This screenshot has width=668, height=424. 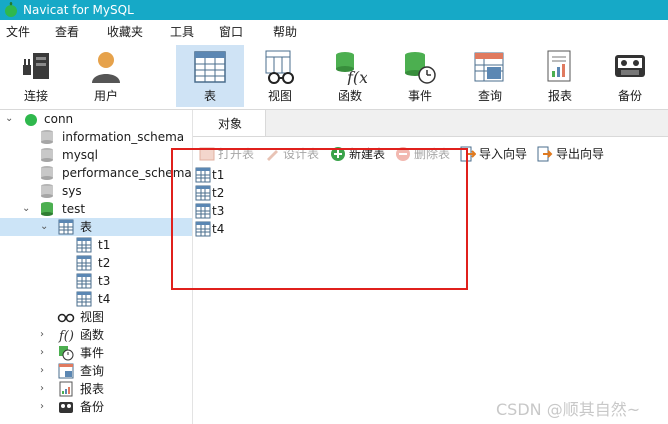 What do you see at coordinates (279, 96) in the screenshot?
I see `toolbar-view-label: 视图` at bounding box center [279, 96].